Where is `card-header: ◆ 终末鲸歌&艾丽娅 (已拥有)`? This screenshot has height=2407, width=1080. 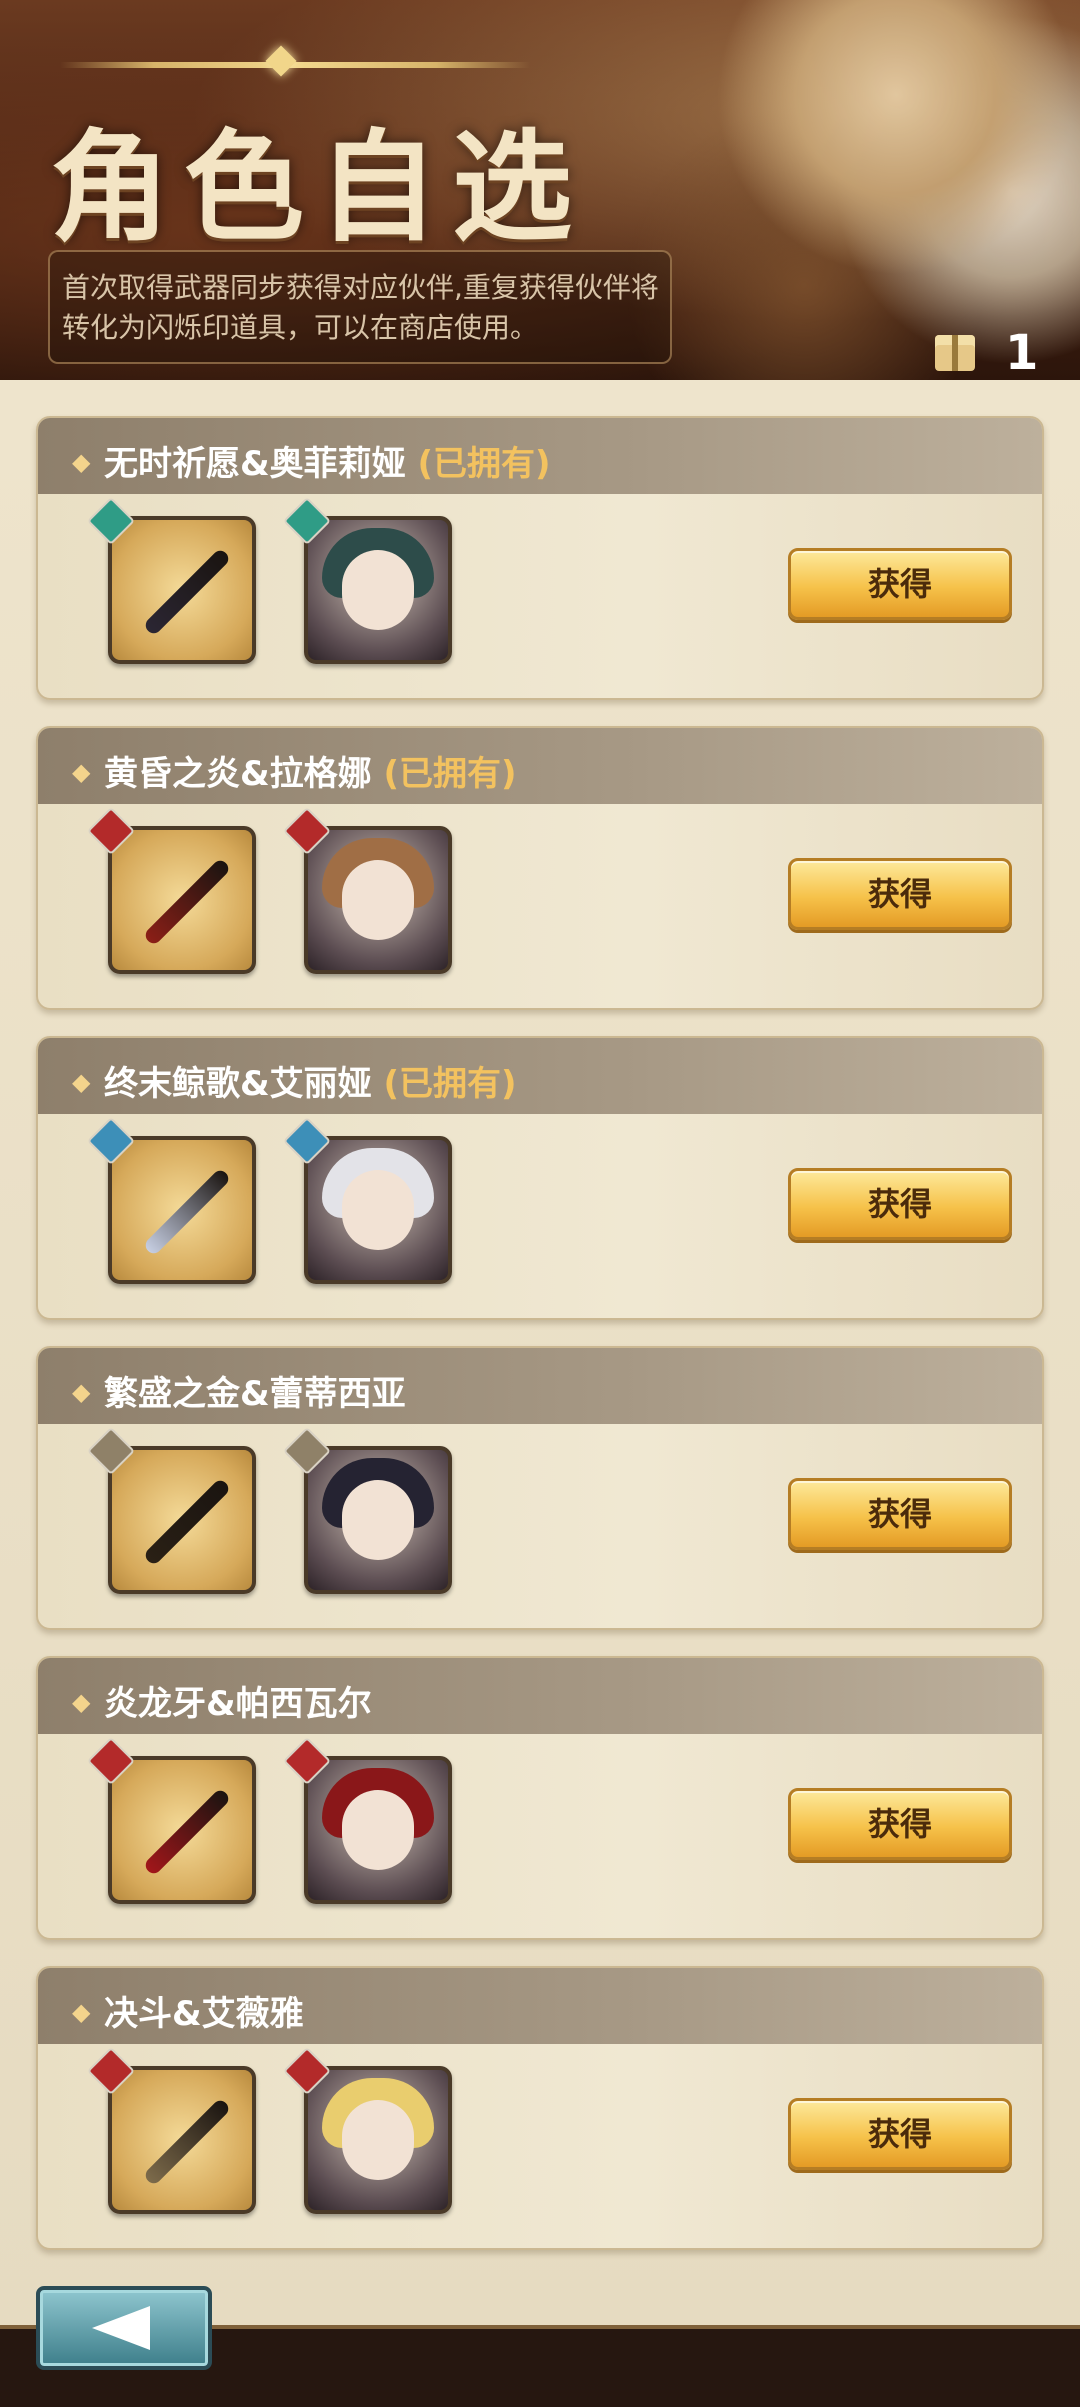 card-header: ◆ 终末鲸歌&艾丽娅 (已拥有) is located at coordinates (540, 1076).